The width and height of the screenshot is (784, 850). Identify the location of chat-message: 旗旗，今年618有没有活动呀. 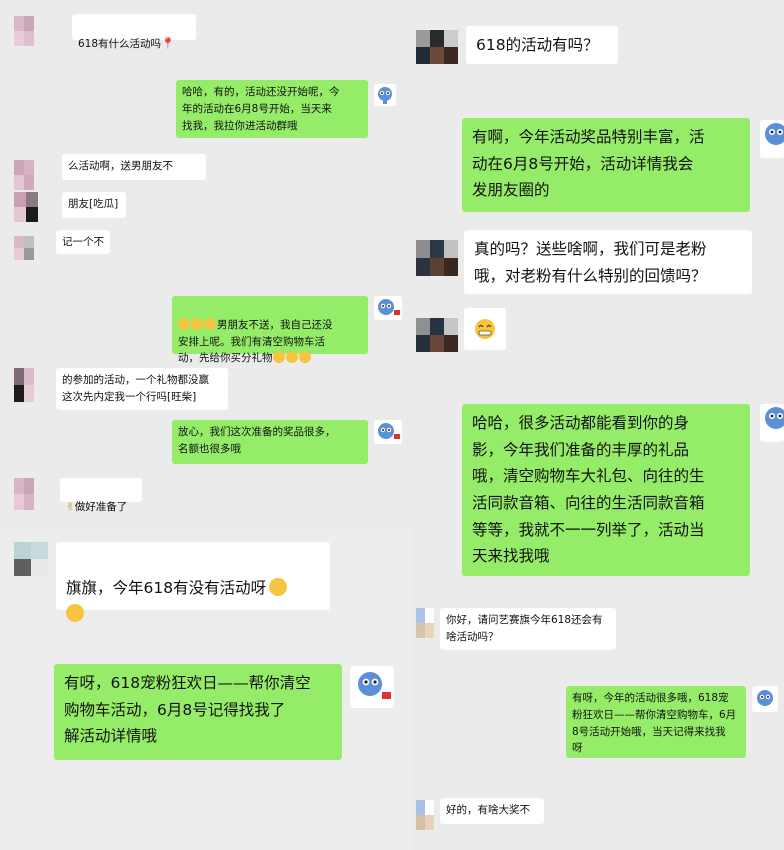
(193, 582).